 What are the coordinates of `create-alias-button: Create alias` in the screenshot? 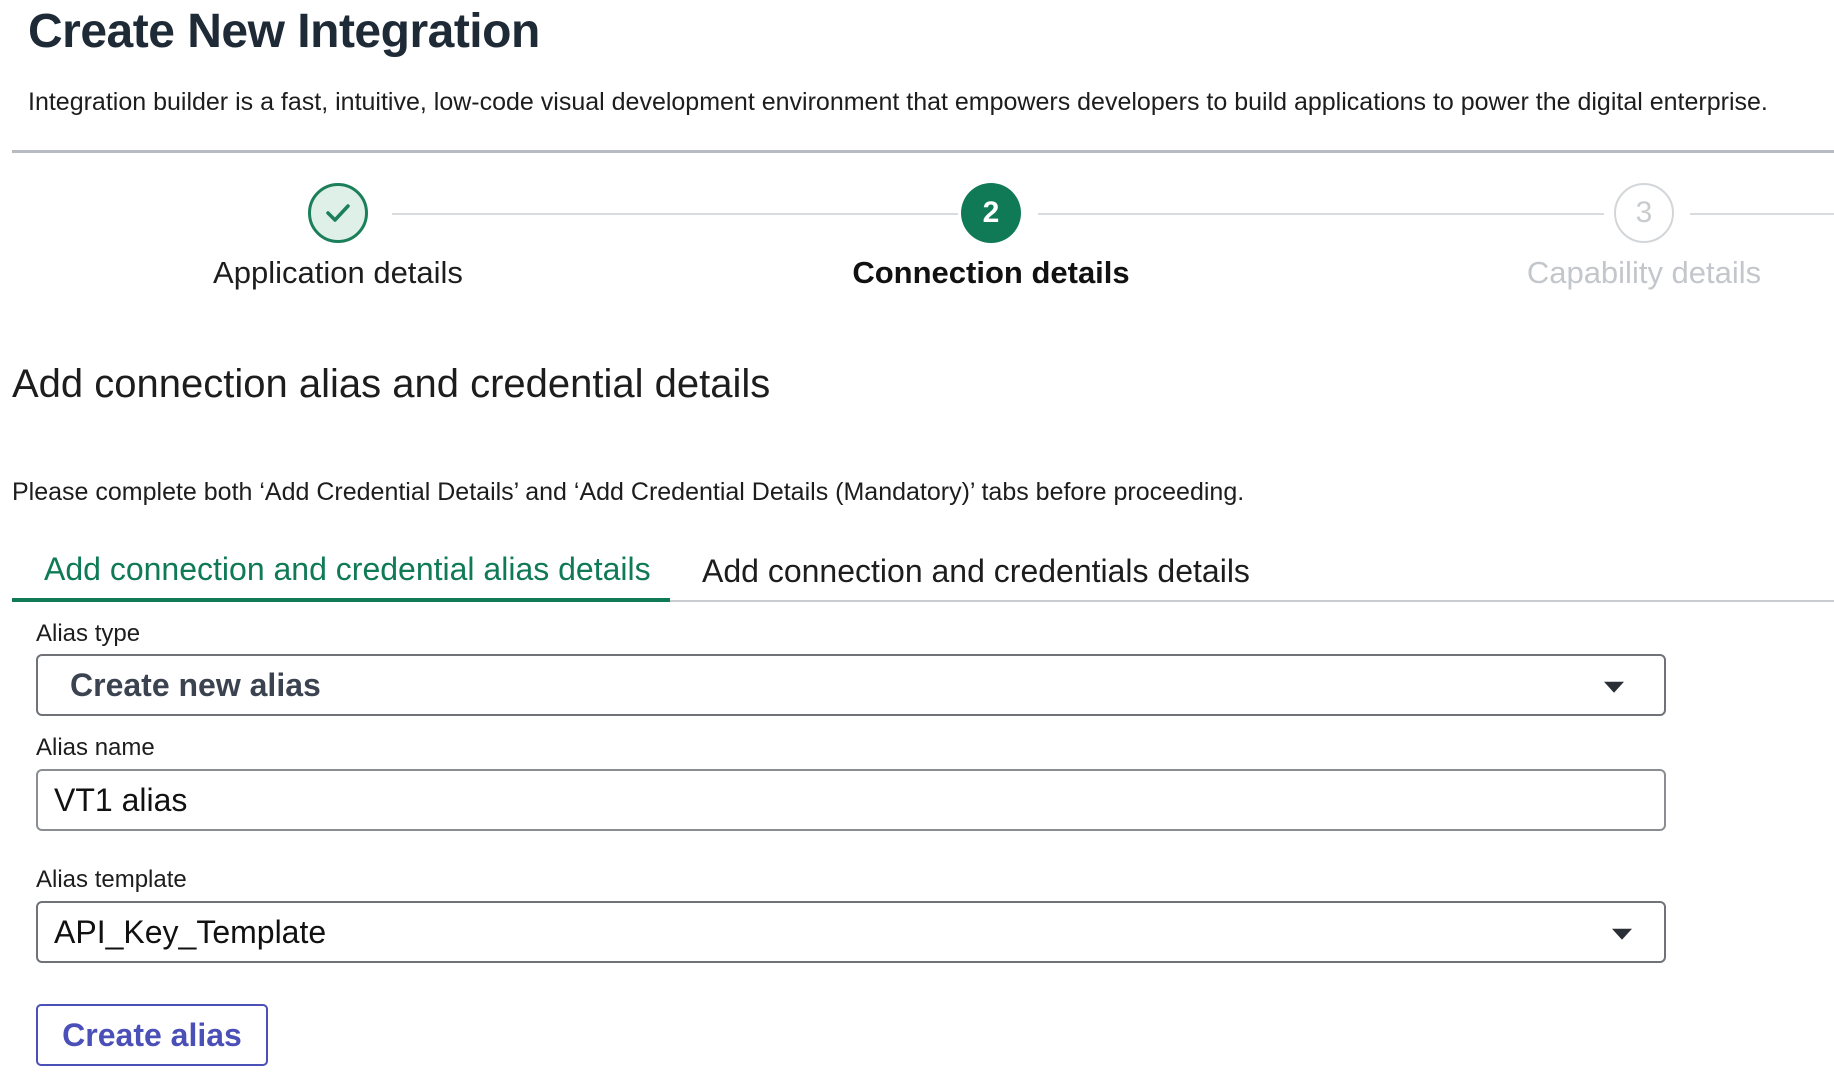 It's located at (152, 1035).